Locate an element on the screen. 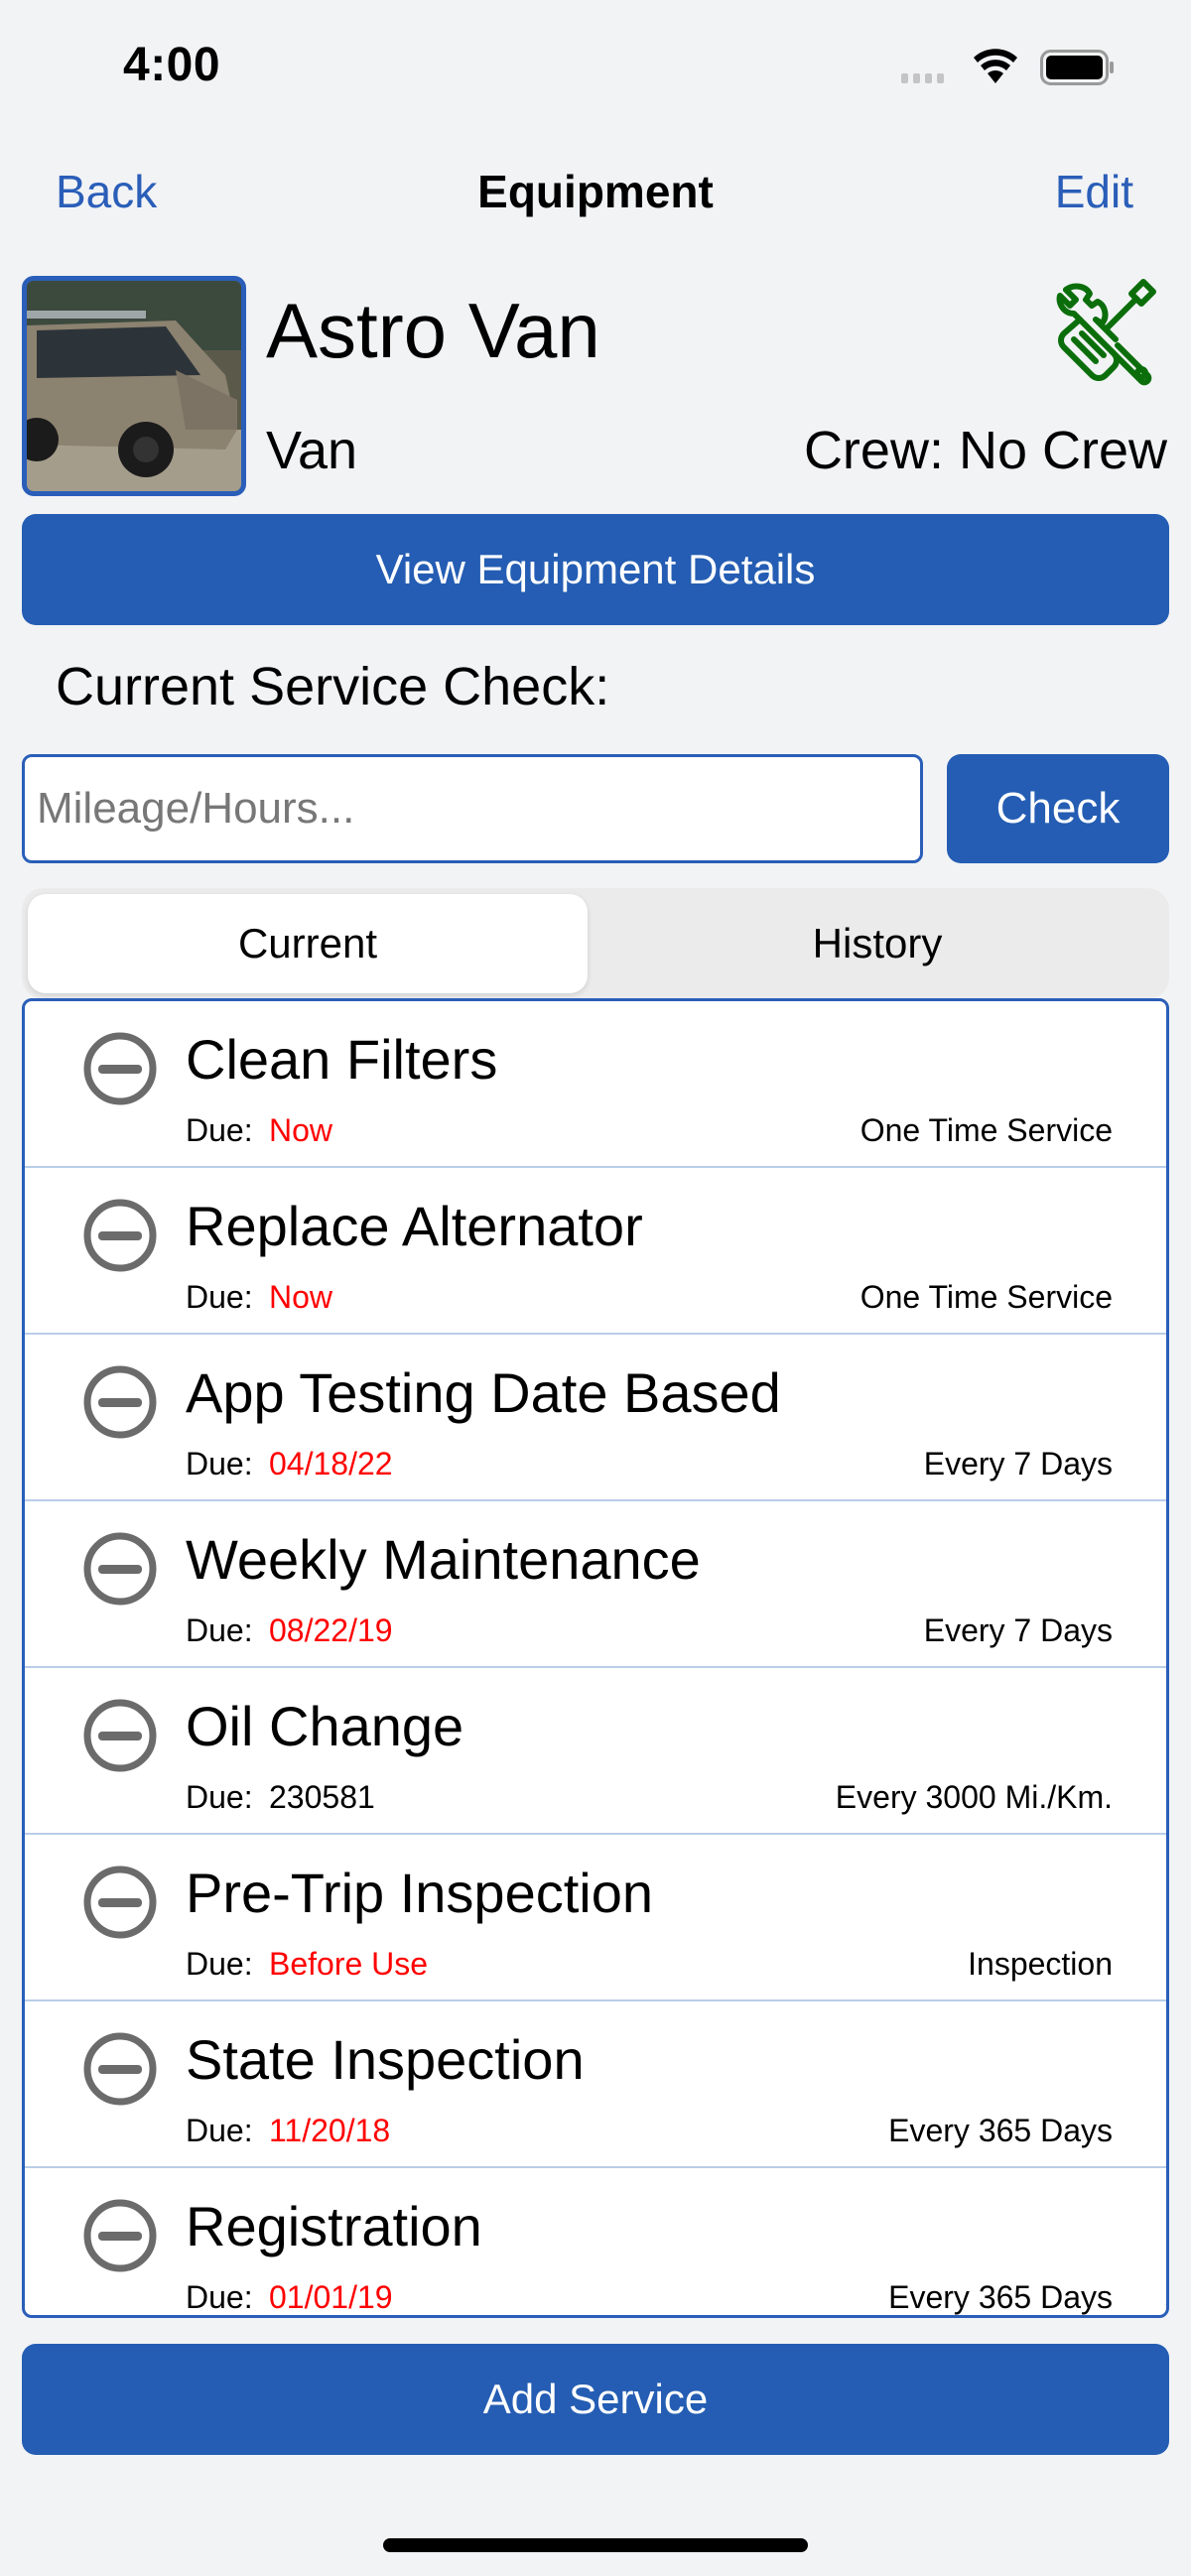  service-frequency: Every 3000 Mi./Km. is located at coordinates (974, 1797).